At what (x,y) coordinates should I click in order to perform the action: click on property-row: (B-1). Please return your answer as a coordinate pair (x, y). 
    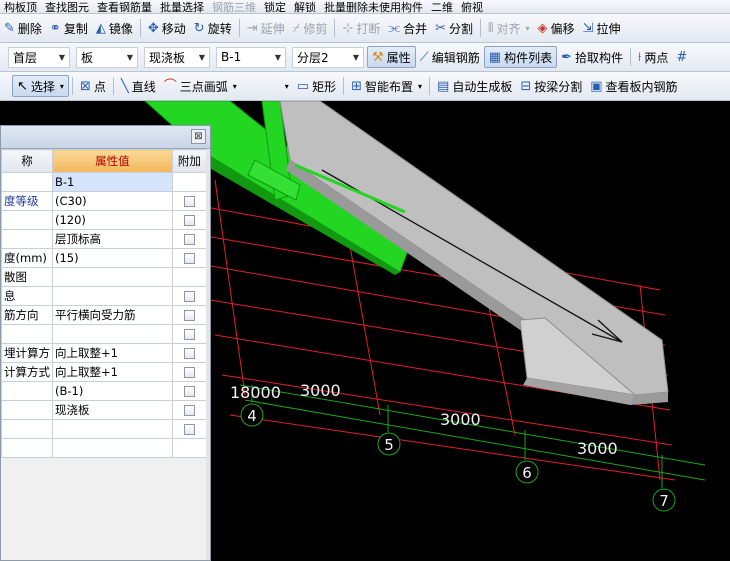
    Looking at the image, I should click on (104, 391).